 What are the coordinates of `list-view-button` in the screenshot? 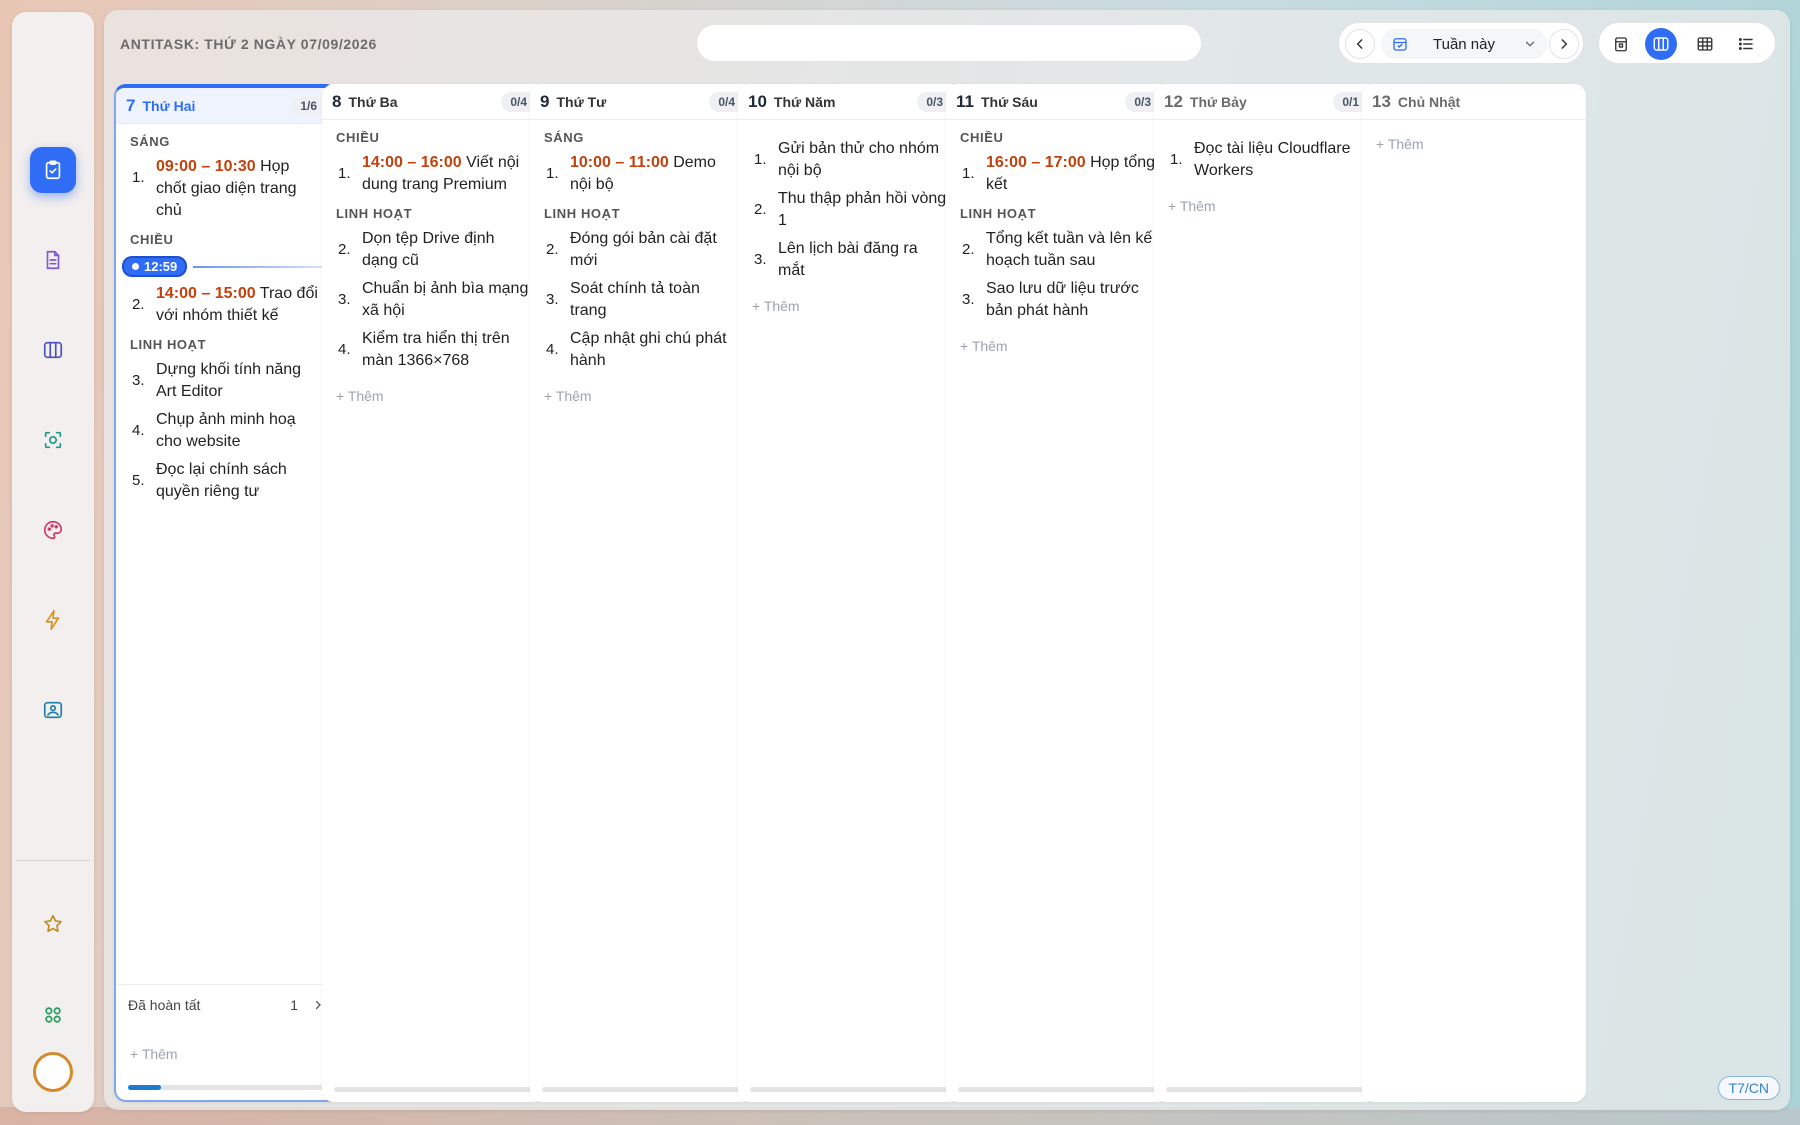 It's located at (1746, 44).